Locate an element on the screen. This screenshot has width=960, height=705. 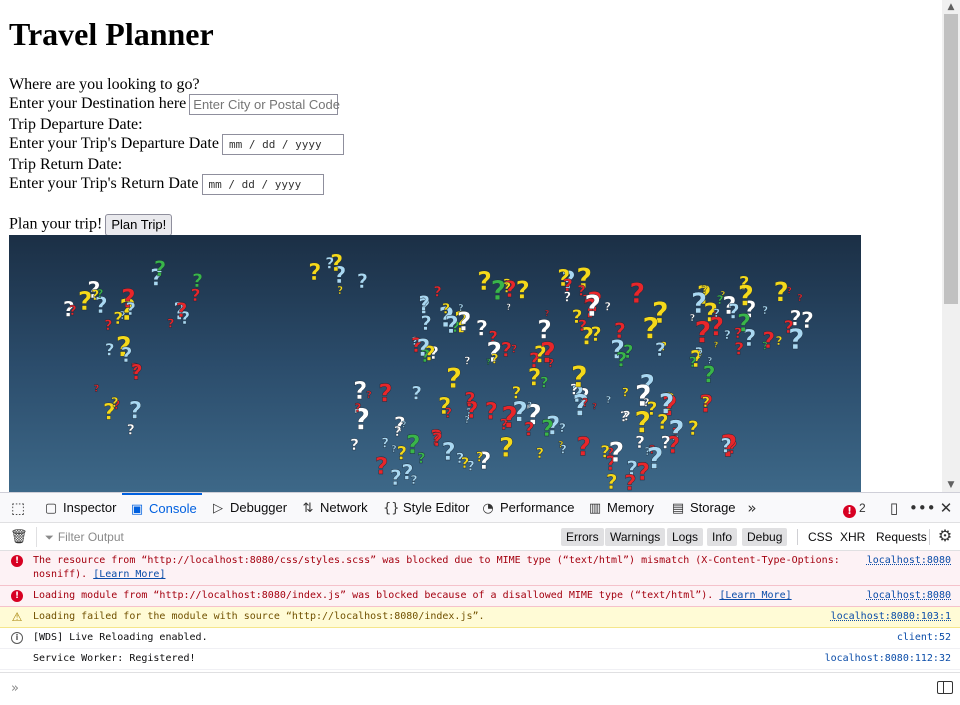
console-prompt-chevron-icon: » is located at coordinates (15, 688).